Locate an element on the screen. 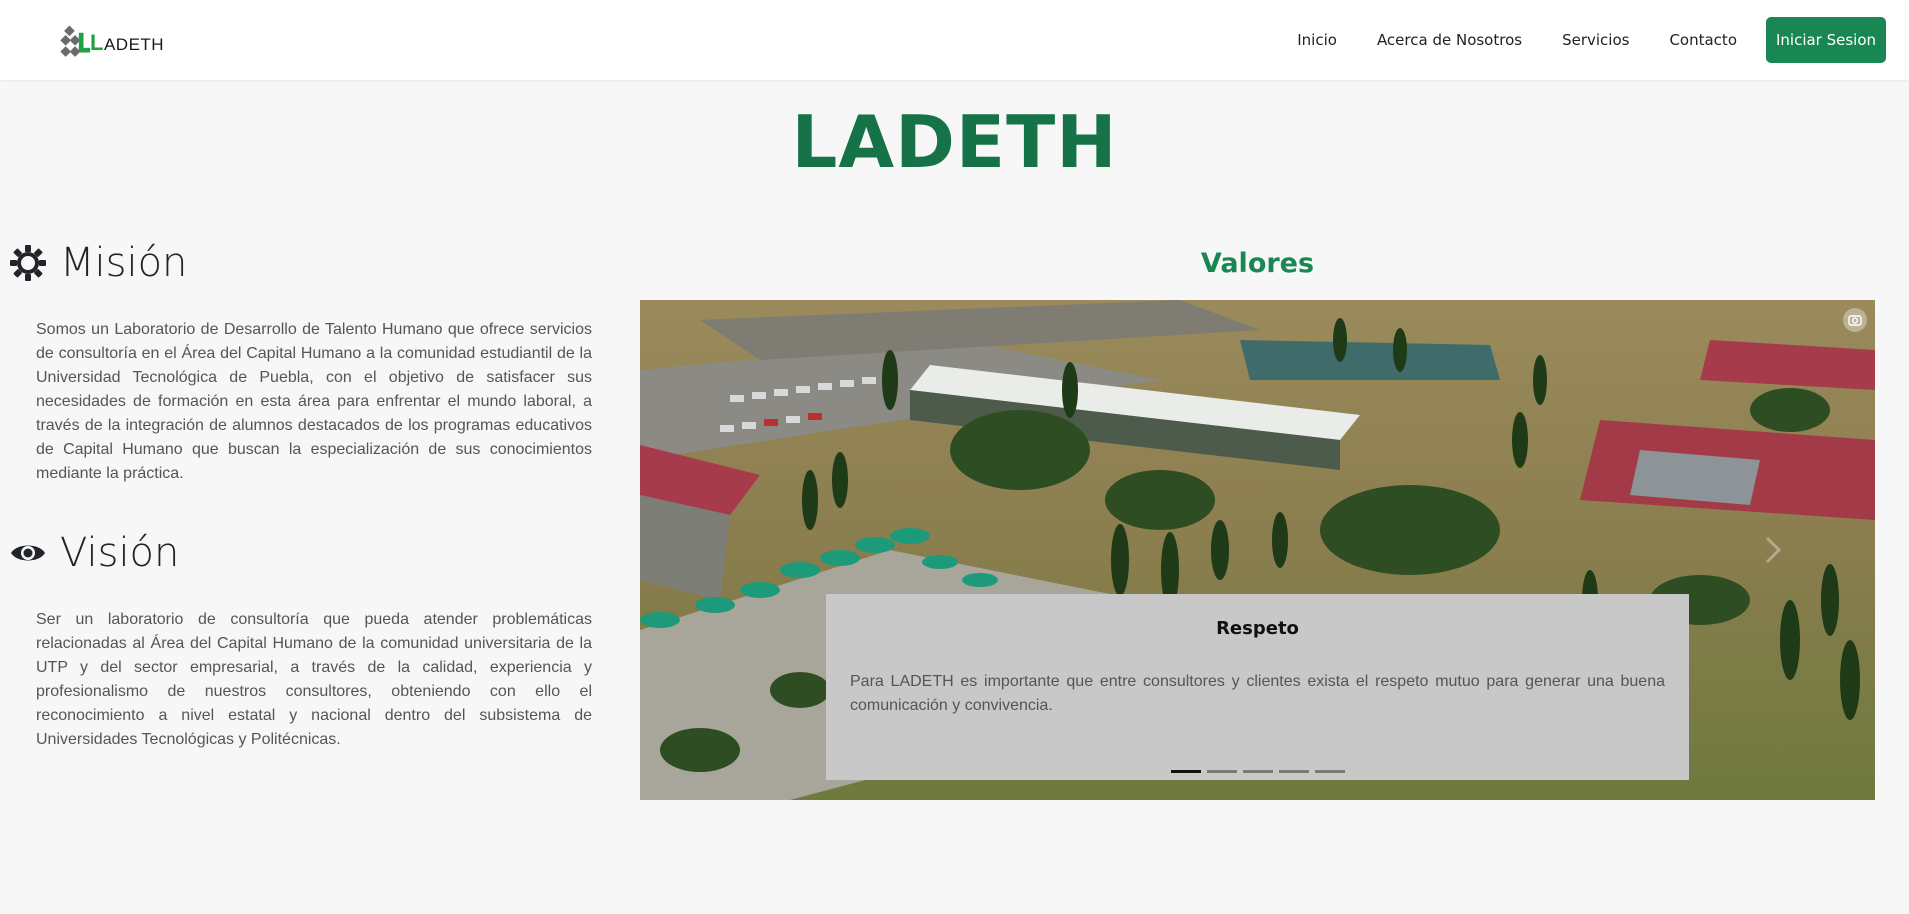  page-title: LADETH is located at coordinates (954, 142).